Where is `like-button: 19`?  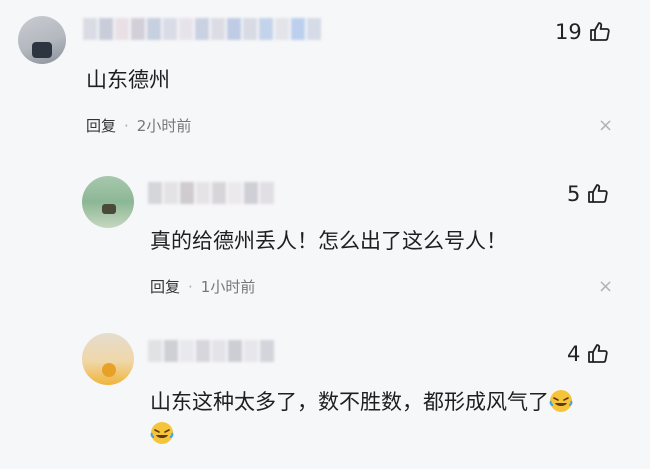
like-button: 19 is located at coordinates (583, 32).